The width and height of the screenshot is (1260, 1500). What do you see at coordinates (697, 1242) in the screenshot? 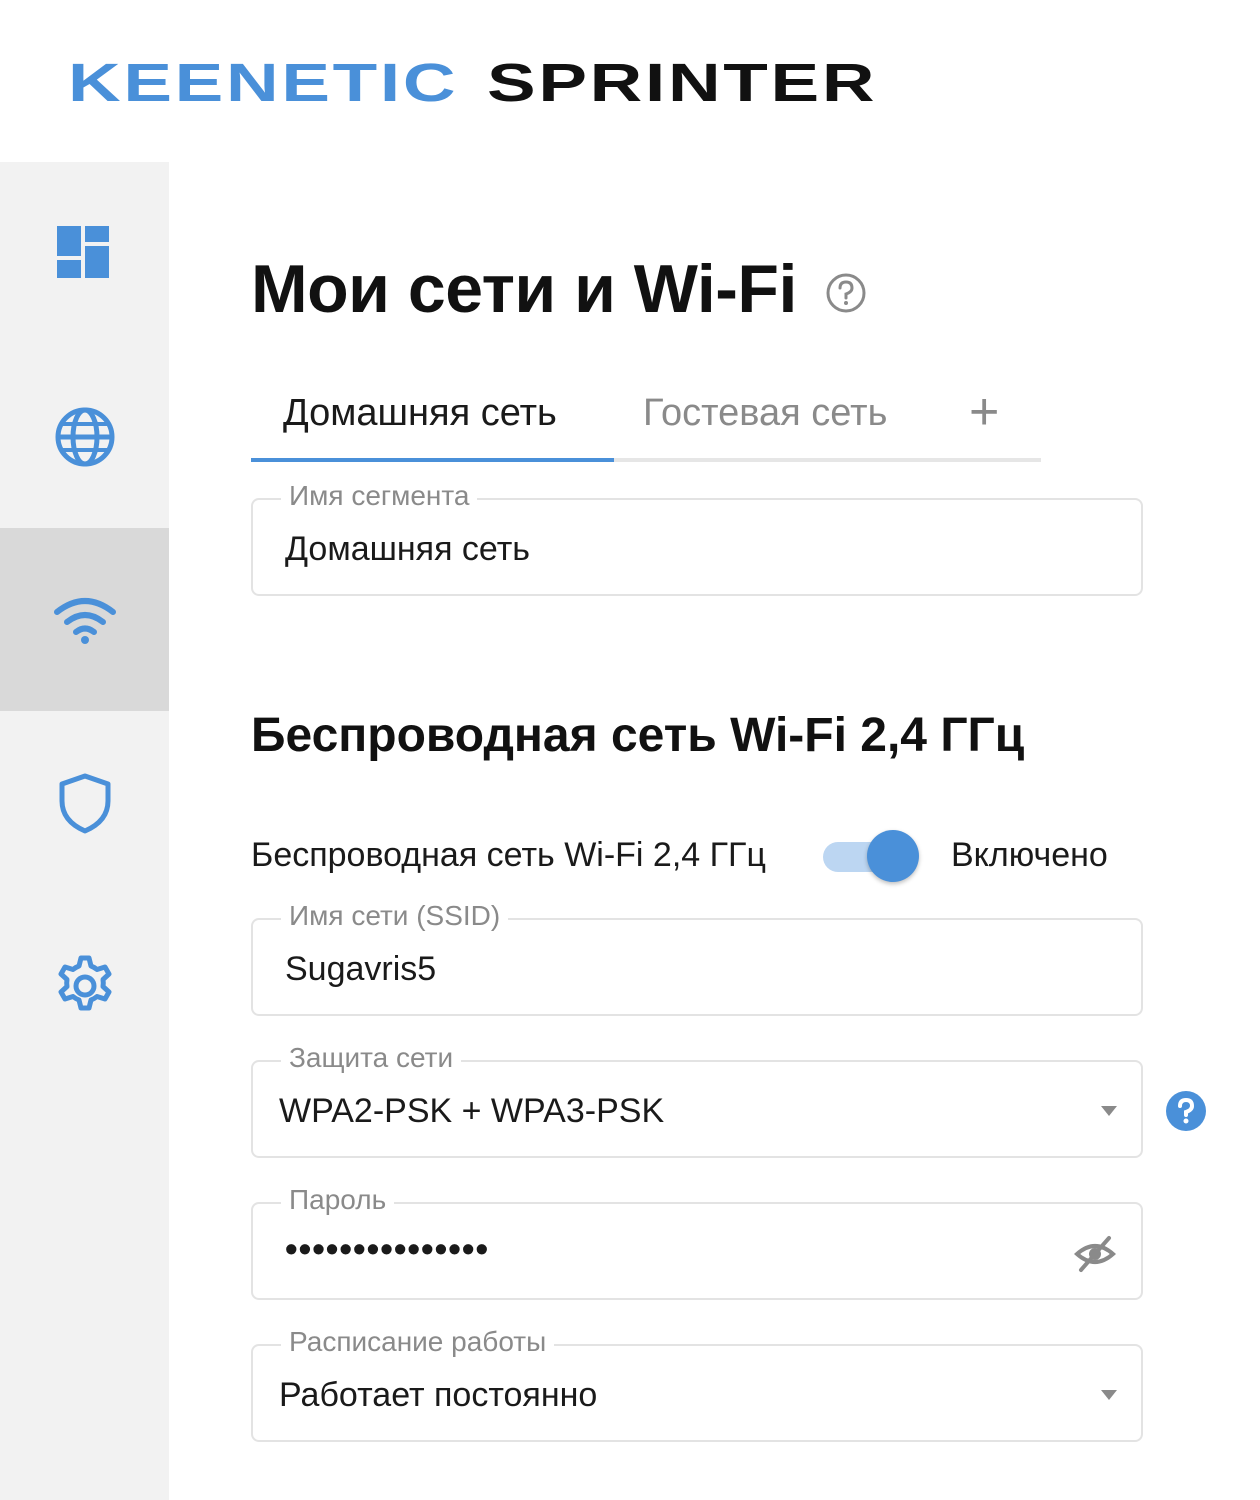
I see `password-field: Пароль •••••••••••••••` at bounding box center [697, 1242].